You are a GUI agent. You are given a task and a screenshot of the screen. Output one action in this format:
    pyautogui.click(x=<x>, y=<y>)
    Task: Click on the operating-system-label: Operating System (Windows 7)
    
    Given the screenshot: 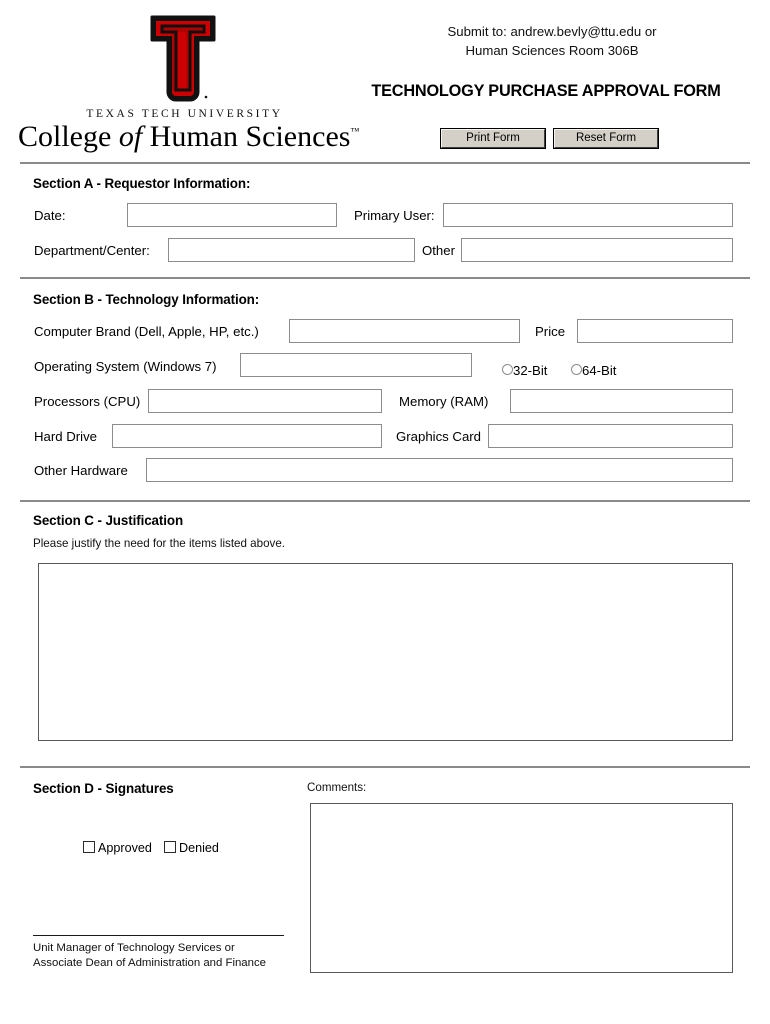 What is the action you would take?
    pyautogui.click(x=125, y=366)
    